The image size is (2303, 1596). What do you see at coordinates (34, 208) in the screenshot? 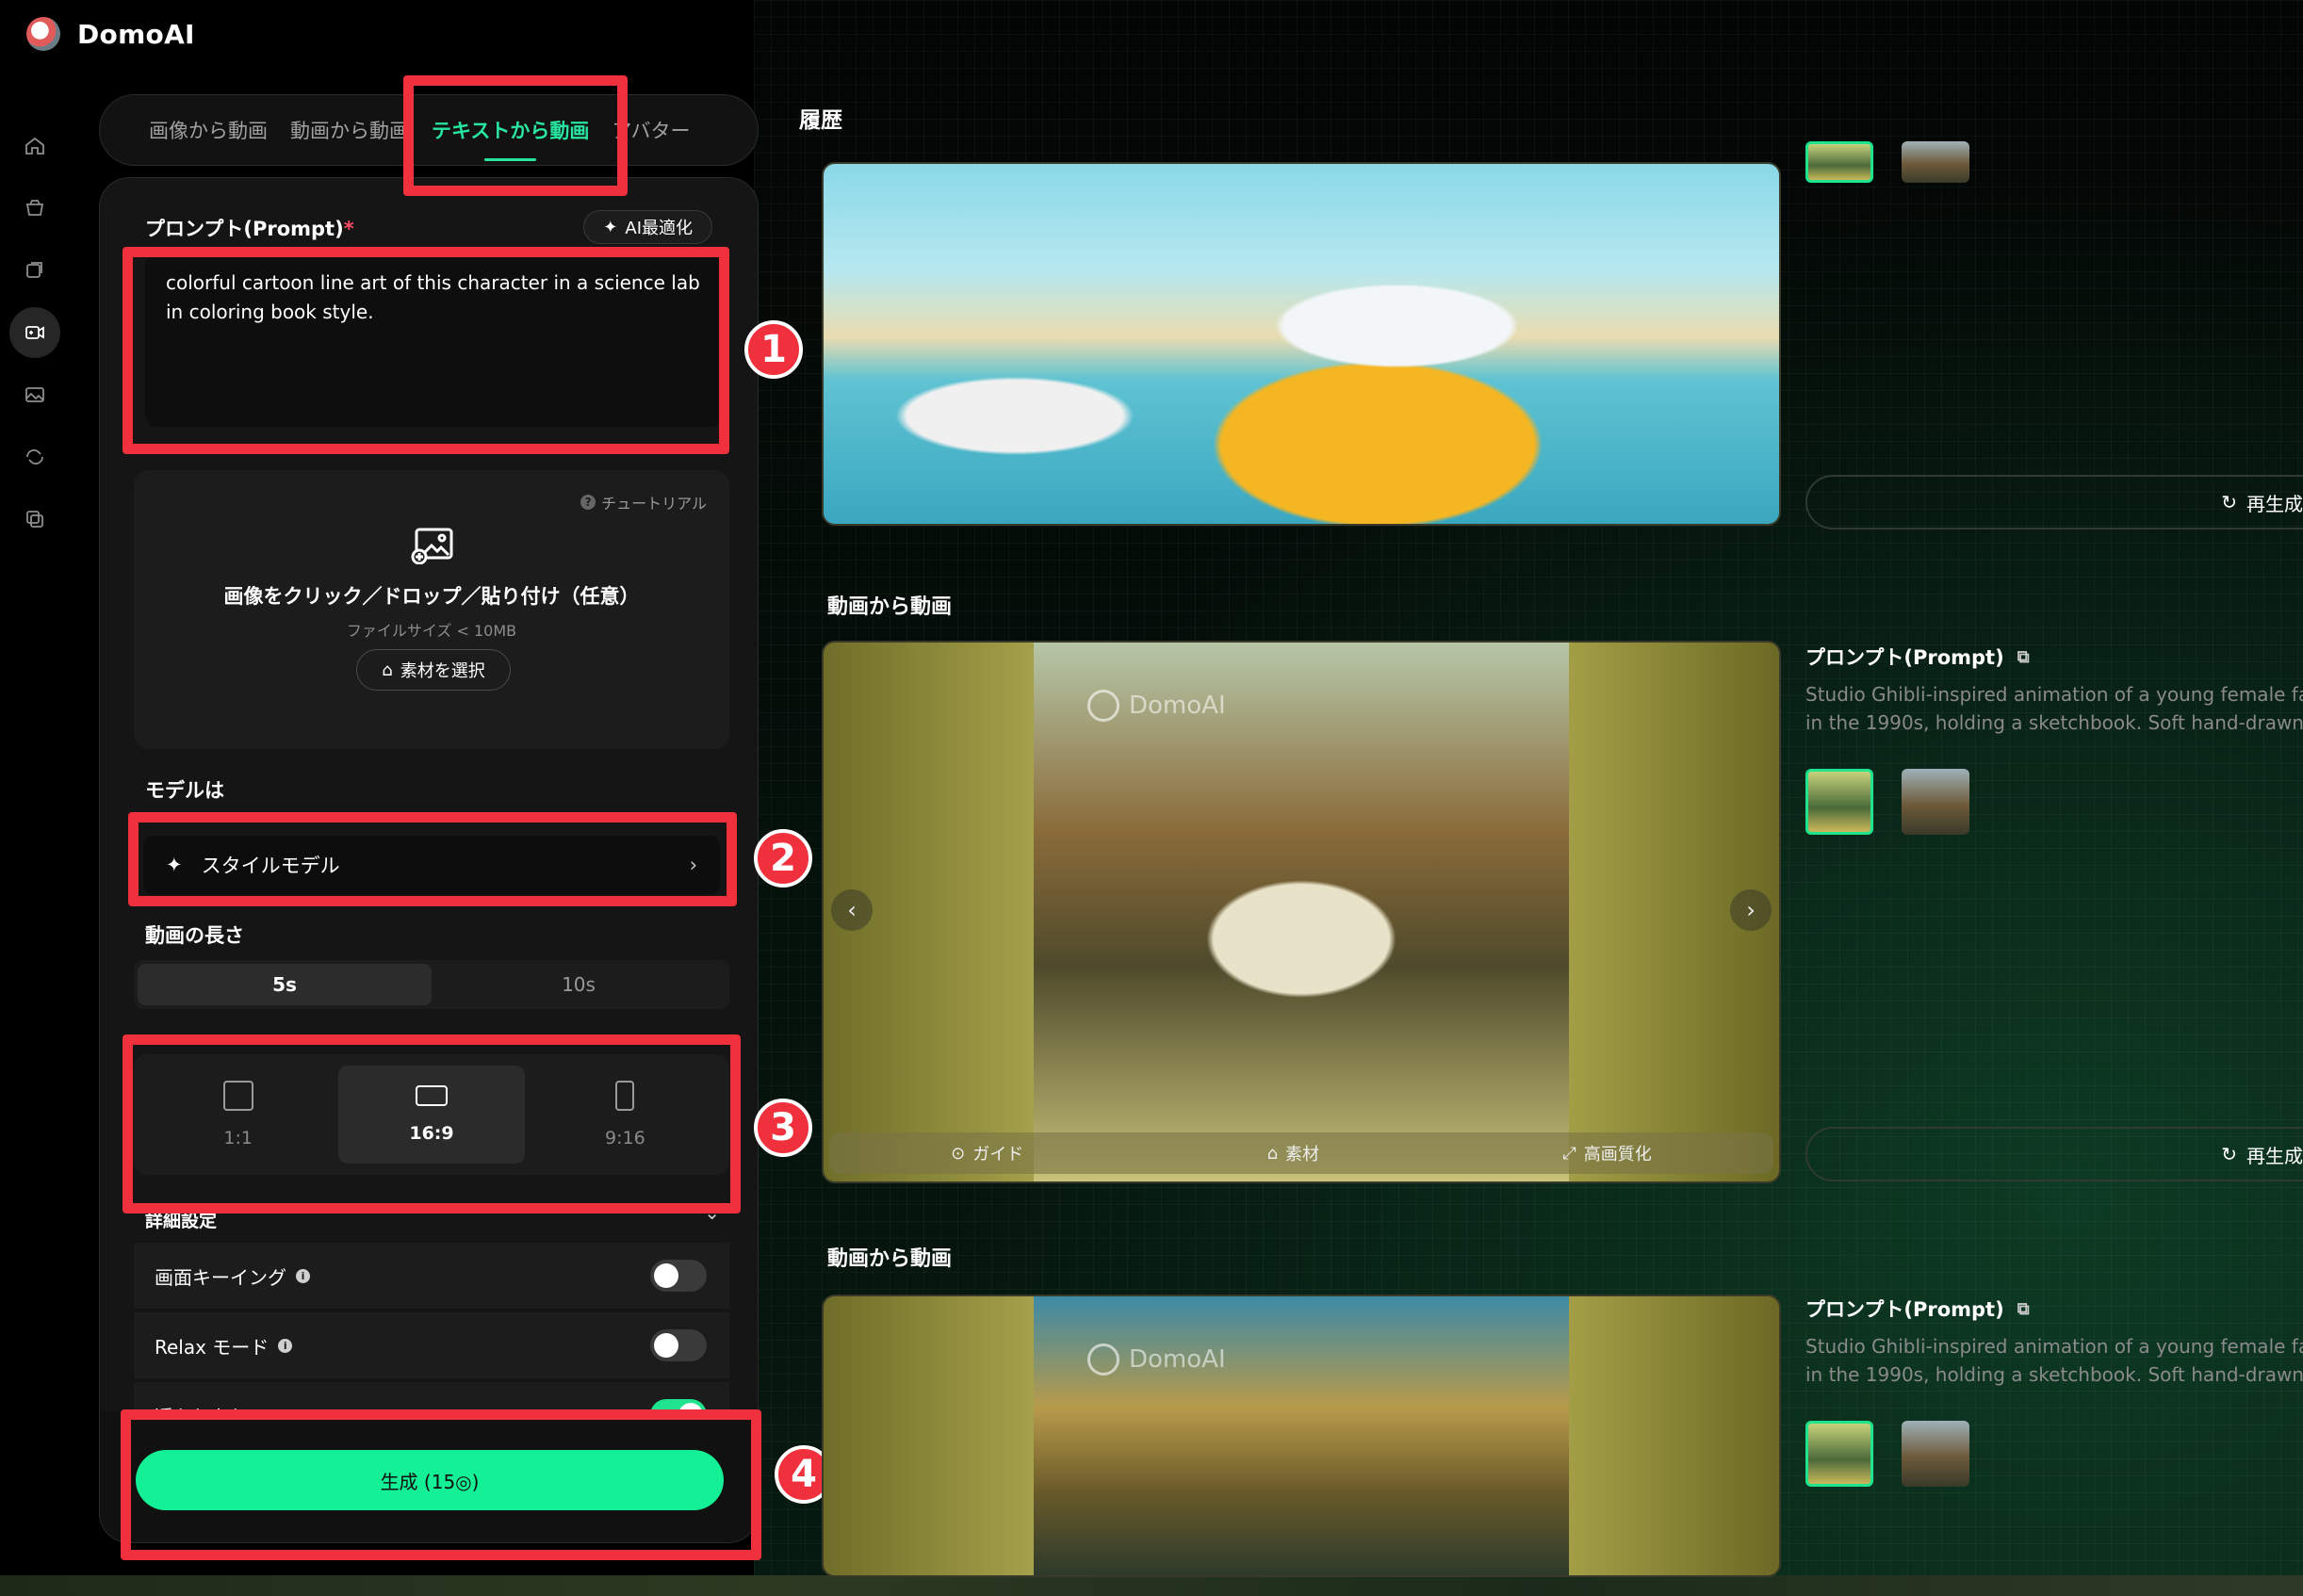
I see `archive-icon` at bounding box center [34, 208].